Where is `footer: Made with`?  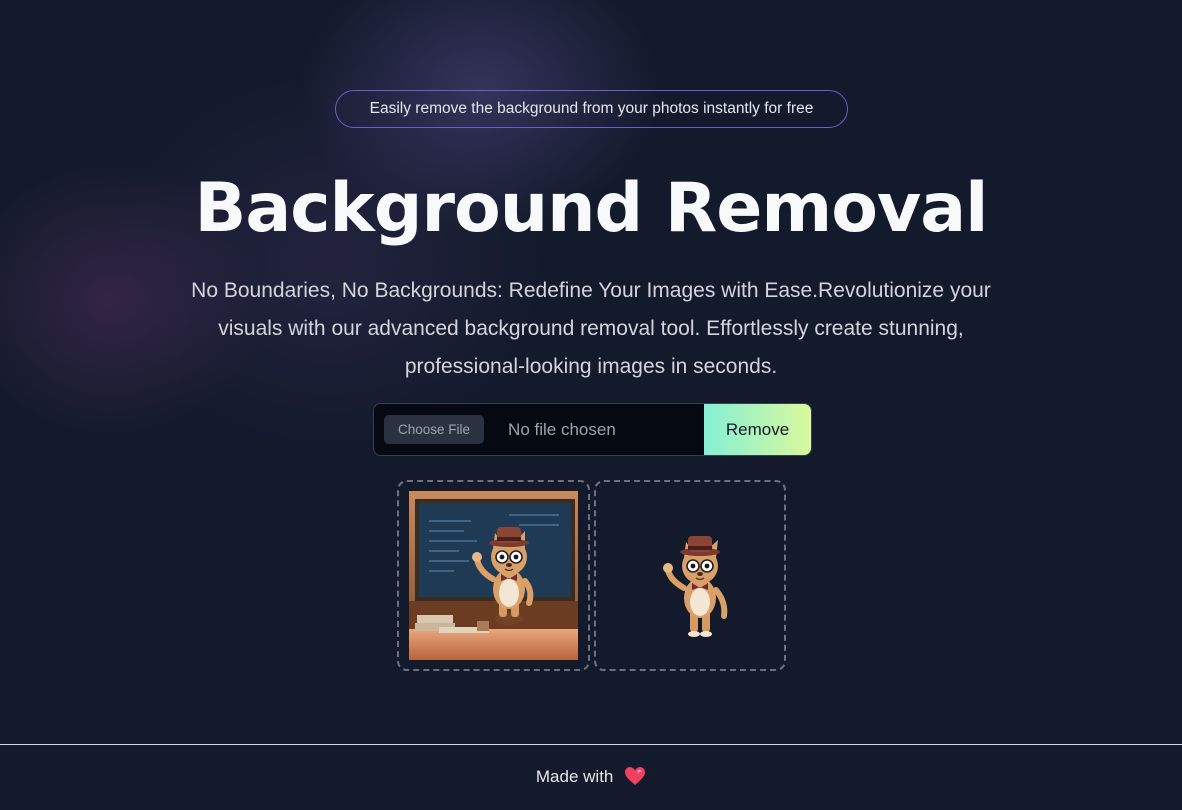 footer: Made with is located at coordinates (591, 778).